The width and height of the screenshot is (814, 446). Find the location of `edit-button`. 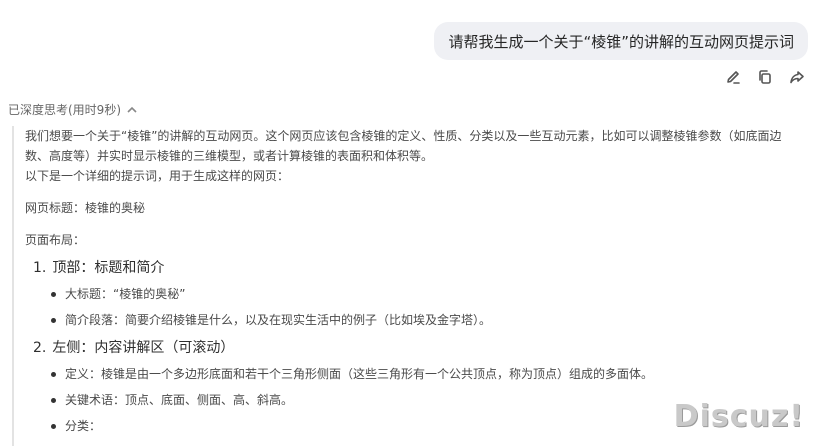

edit-button is located at coordinates (733, 77).